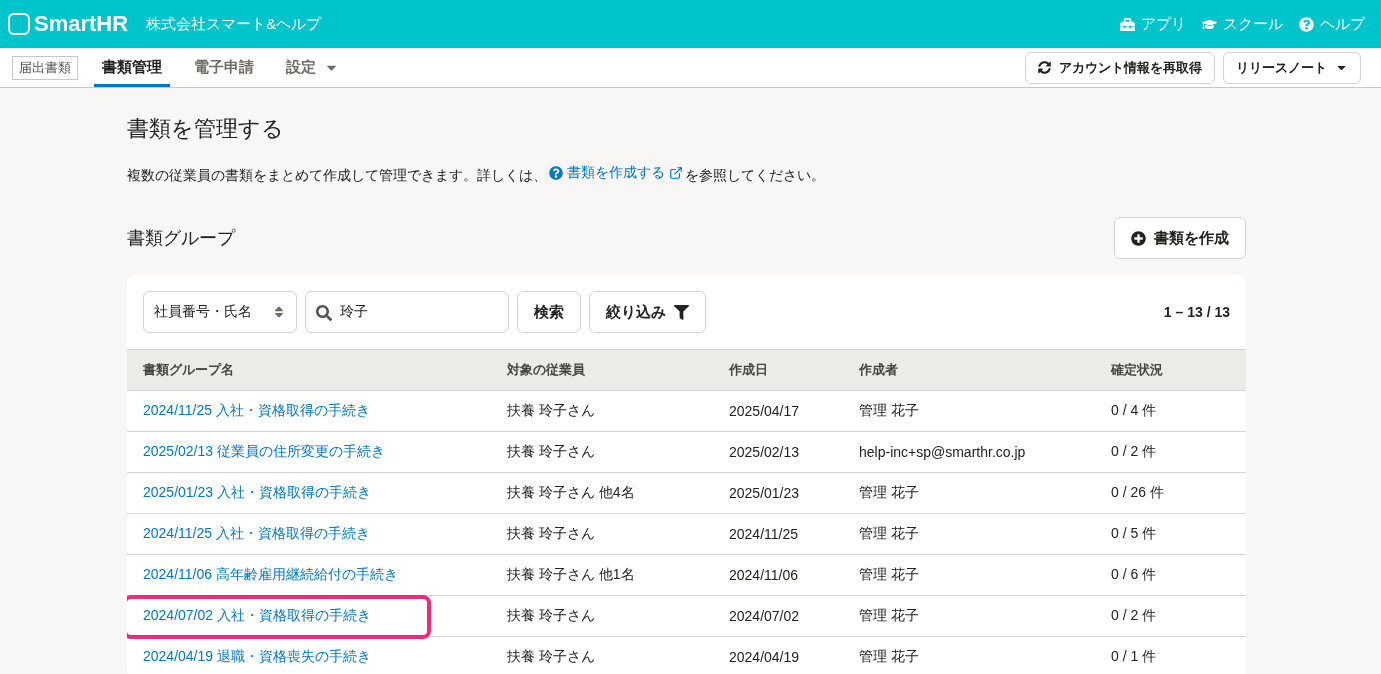  What do you see at coordinates (765, 616) in the screenshot?
I see `table-cell-text: 2024/07/02` at bounding box center [765, 616].